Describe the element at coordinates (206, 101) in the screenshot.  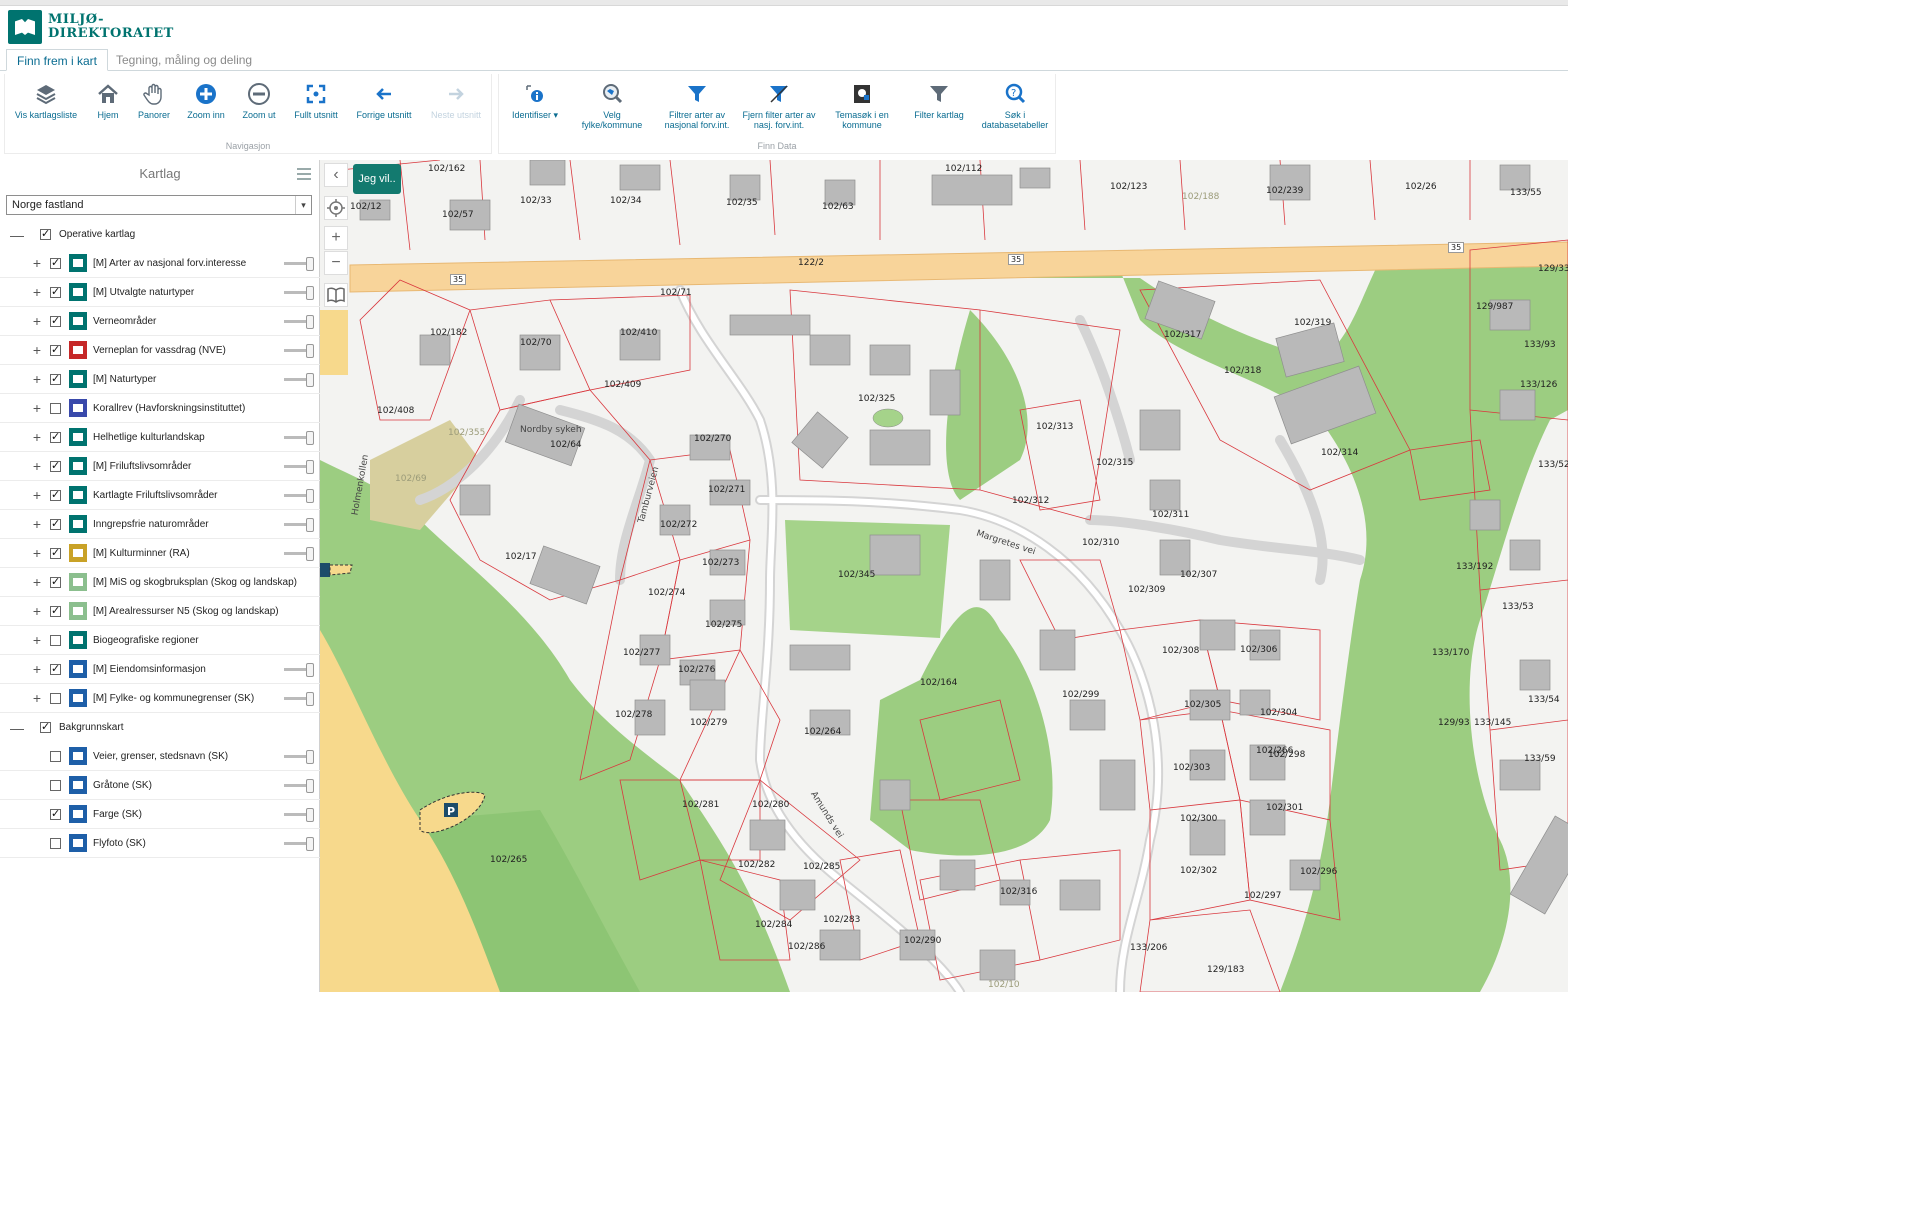
I see `zoom-inn-button: Zoom inn` at that location.